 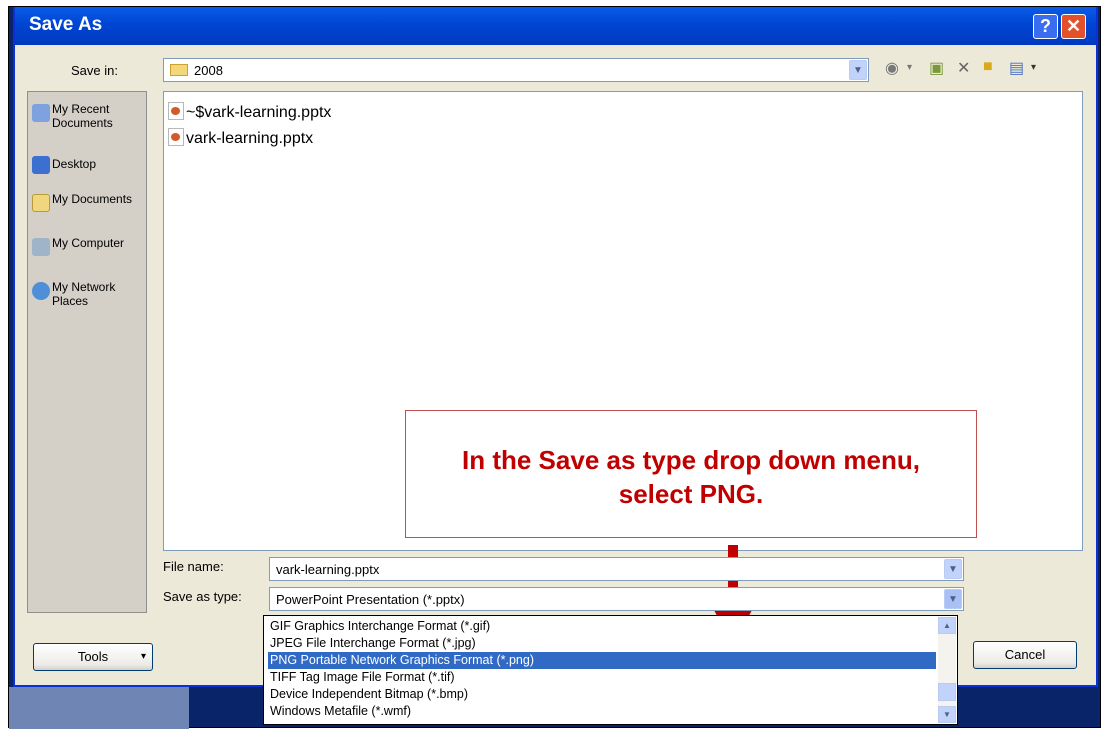 I want to click on recent-documents-icon, so click(x=41, y=113).